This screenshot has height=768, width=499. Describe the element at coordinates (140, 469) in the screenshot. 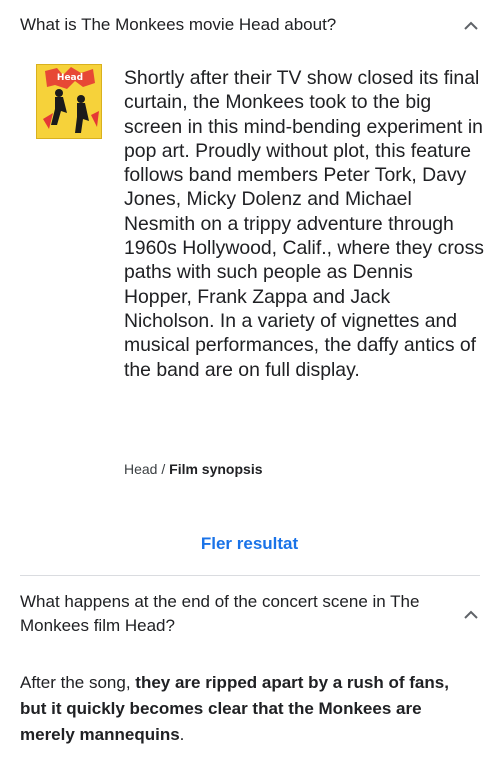

I see `source-title-link: Head` at that location.